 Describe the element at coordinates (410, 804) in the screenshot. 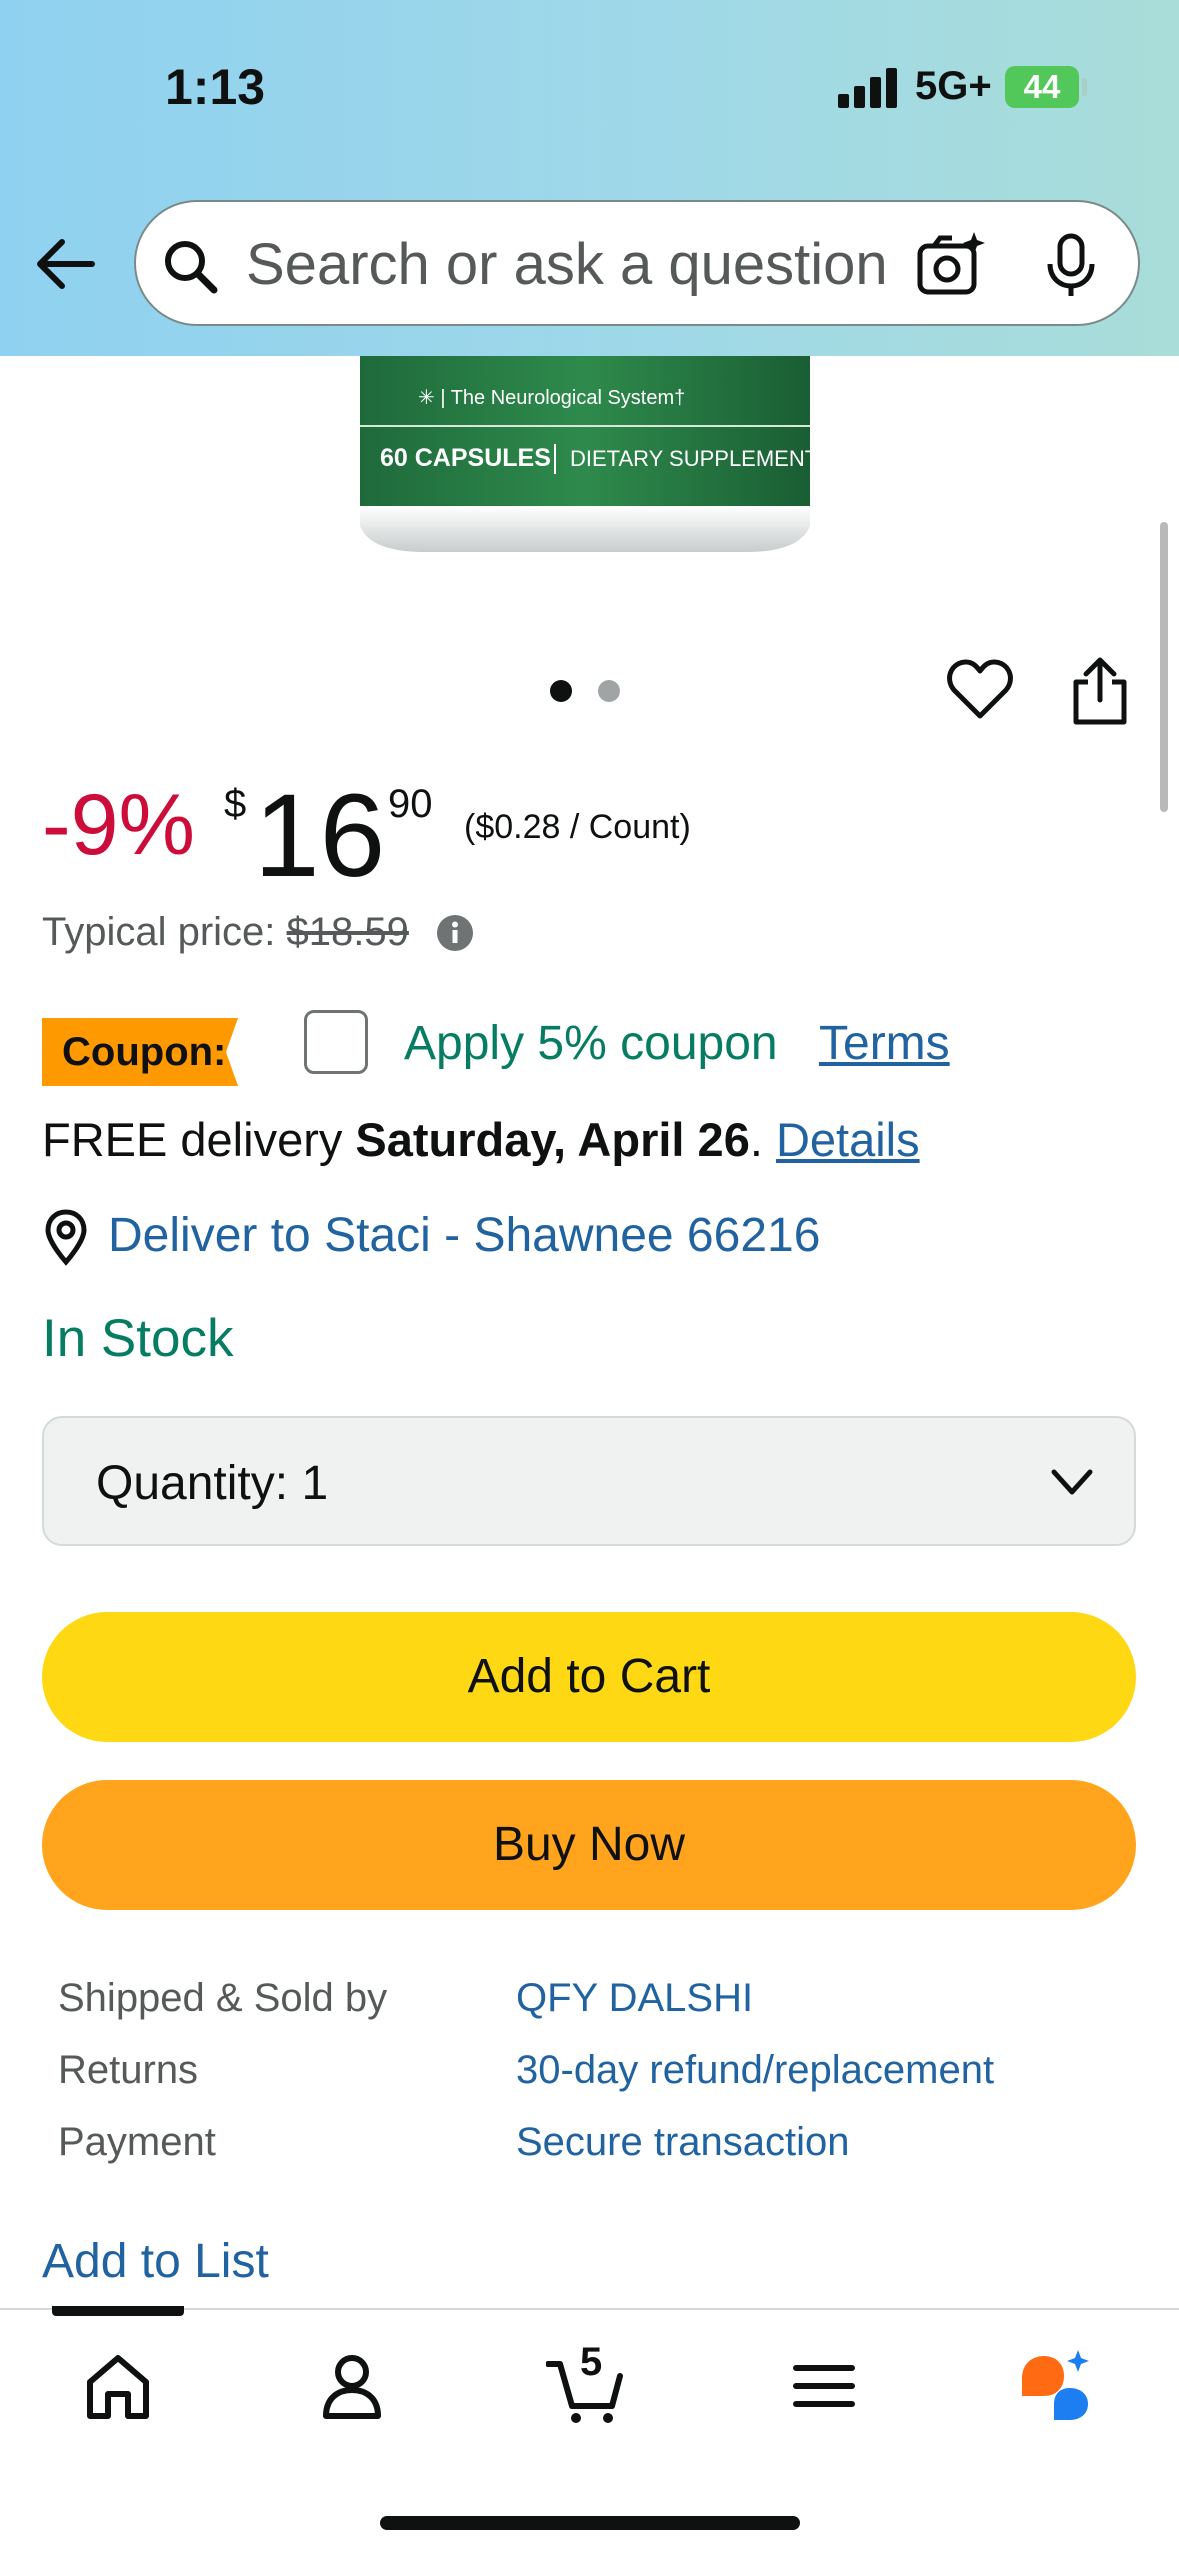

I see `price-fraction: 90` at that location.